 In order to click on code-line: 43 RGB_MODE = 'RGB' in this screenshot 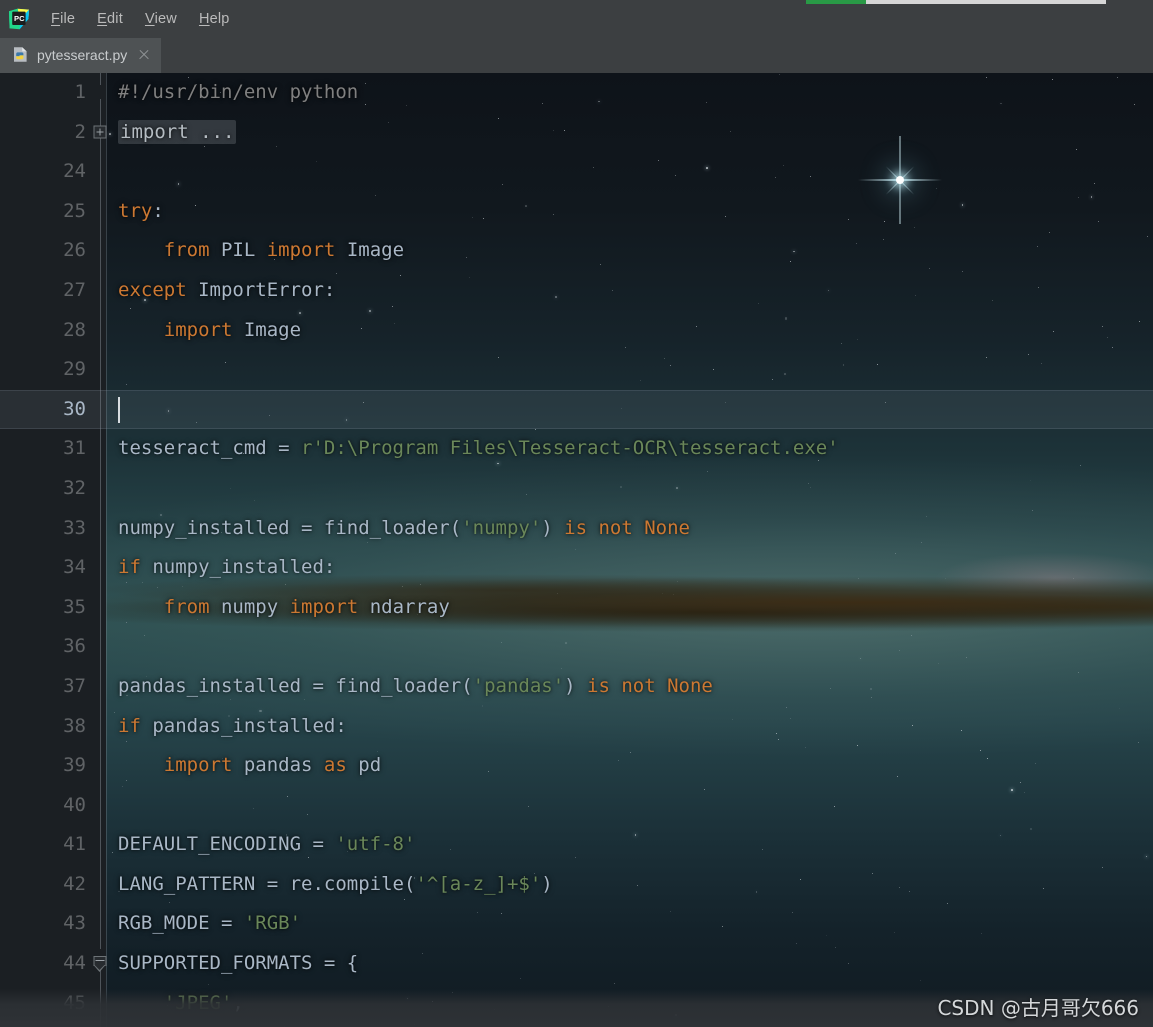, I will do `click(576, 924)`.